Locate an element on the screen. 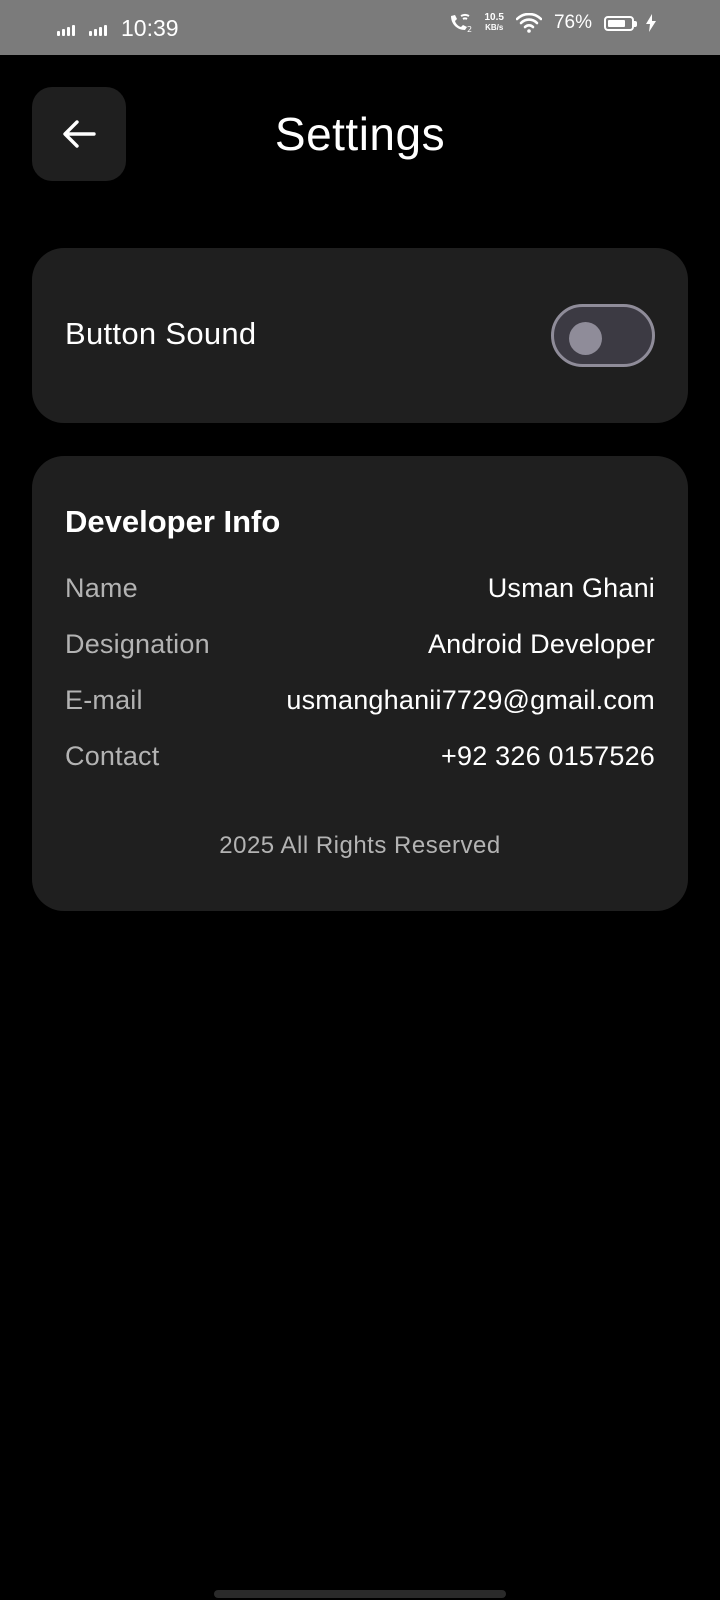 The height and width of the screenshot is (1600, 720). info-row-email: E-mail usmanghanii7729@gmail.com is located at coordinates (360, 700).